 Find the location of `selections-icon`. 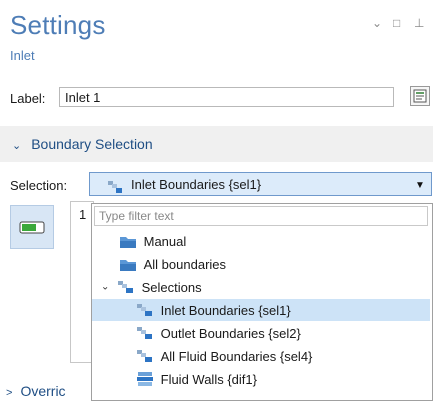

selections-icon is located at coordinates (126, 287).